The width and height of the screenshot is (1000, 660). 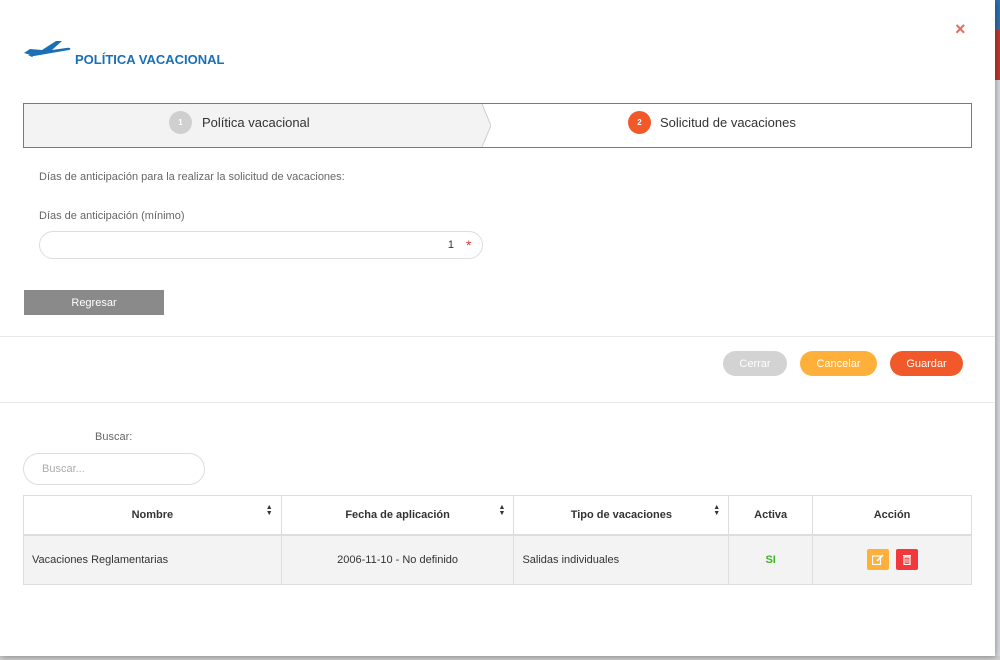 I want to click on wizard-step-2-label: Solicitud de vacaciones, so click(x=728, y=122).